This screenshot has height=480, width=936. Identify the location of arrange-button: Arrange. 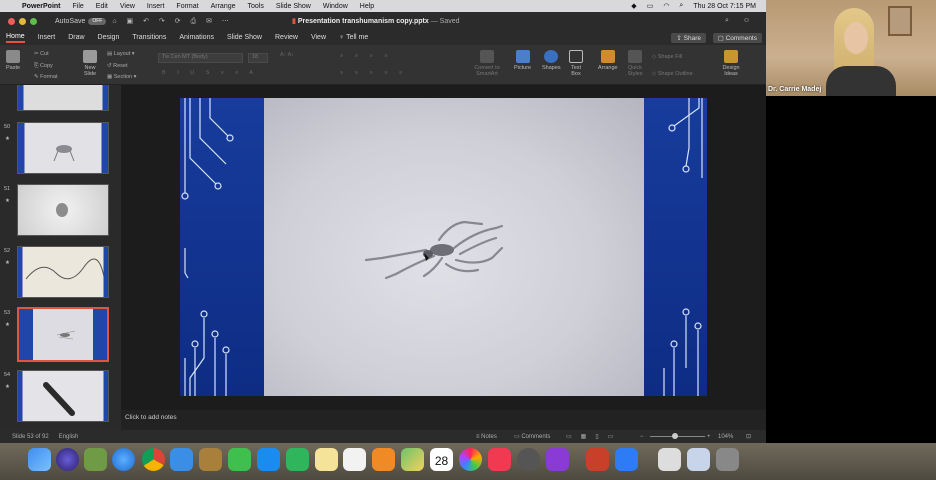
(608, 60).